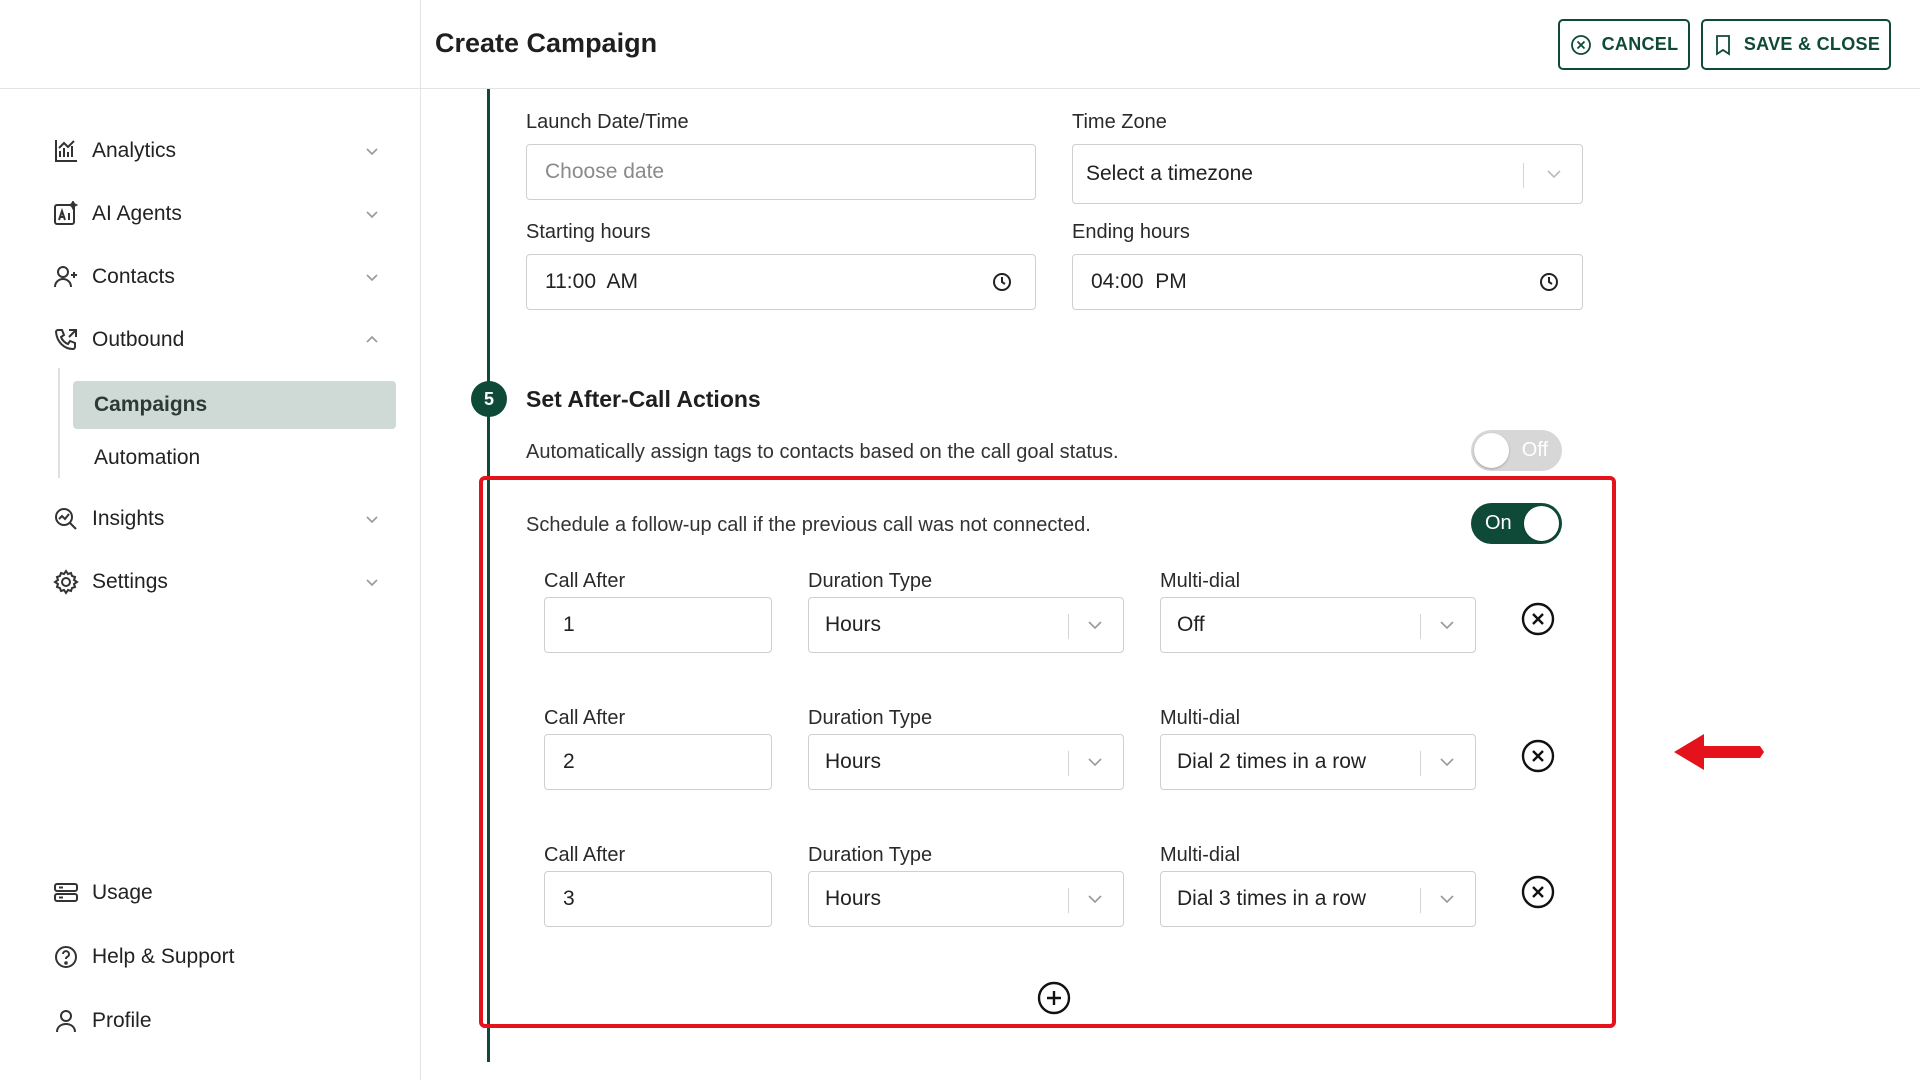 The height and width of the screenshot is (1080, 1920). Describe the element at coordinates (1318, 625) in the screenshot. I see `multi-dial-select: Off` at that location.